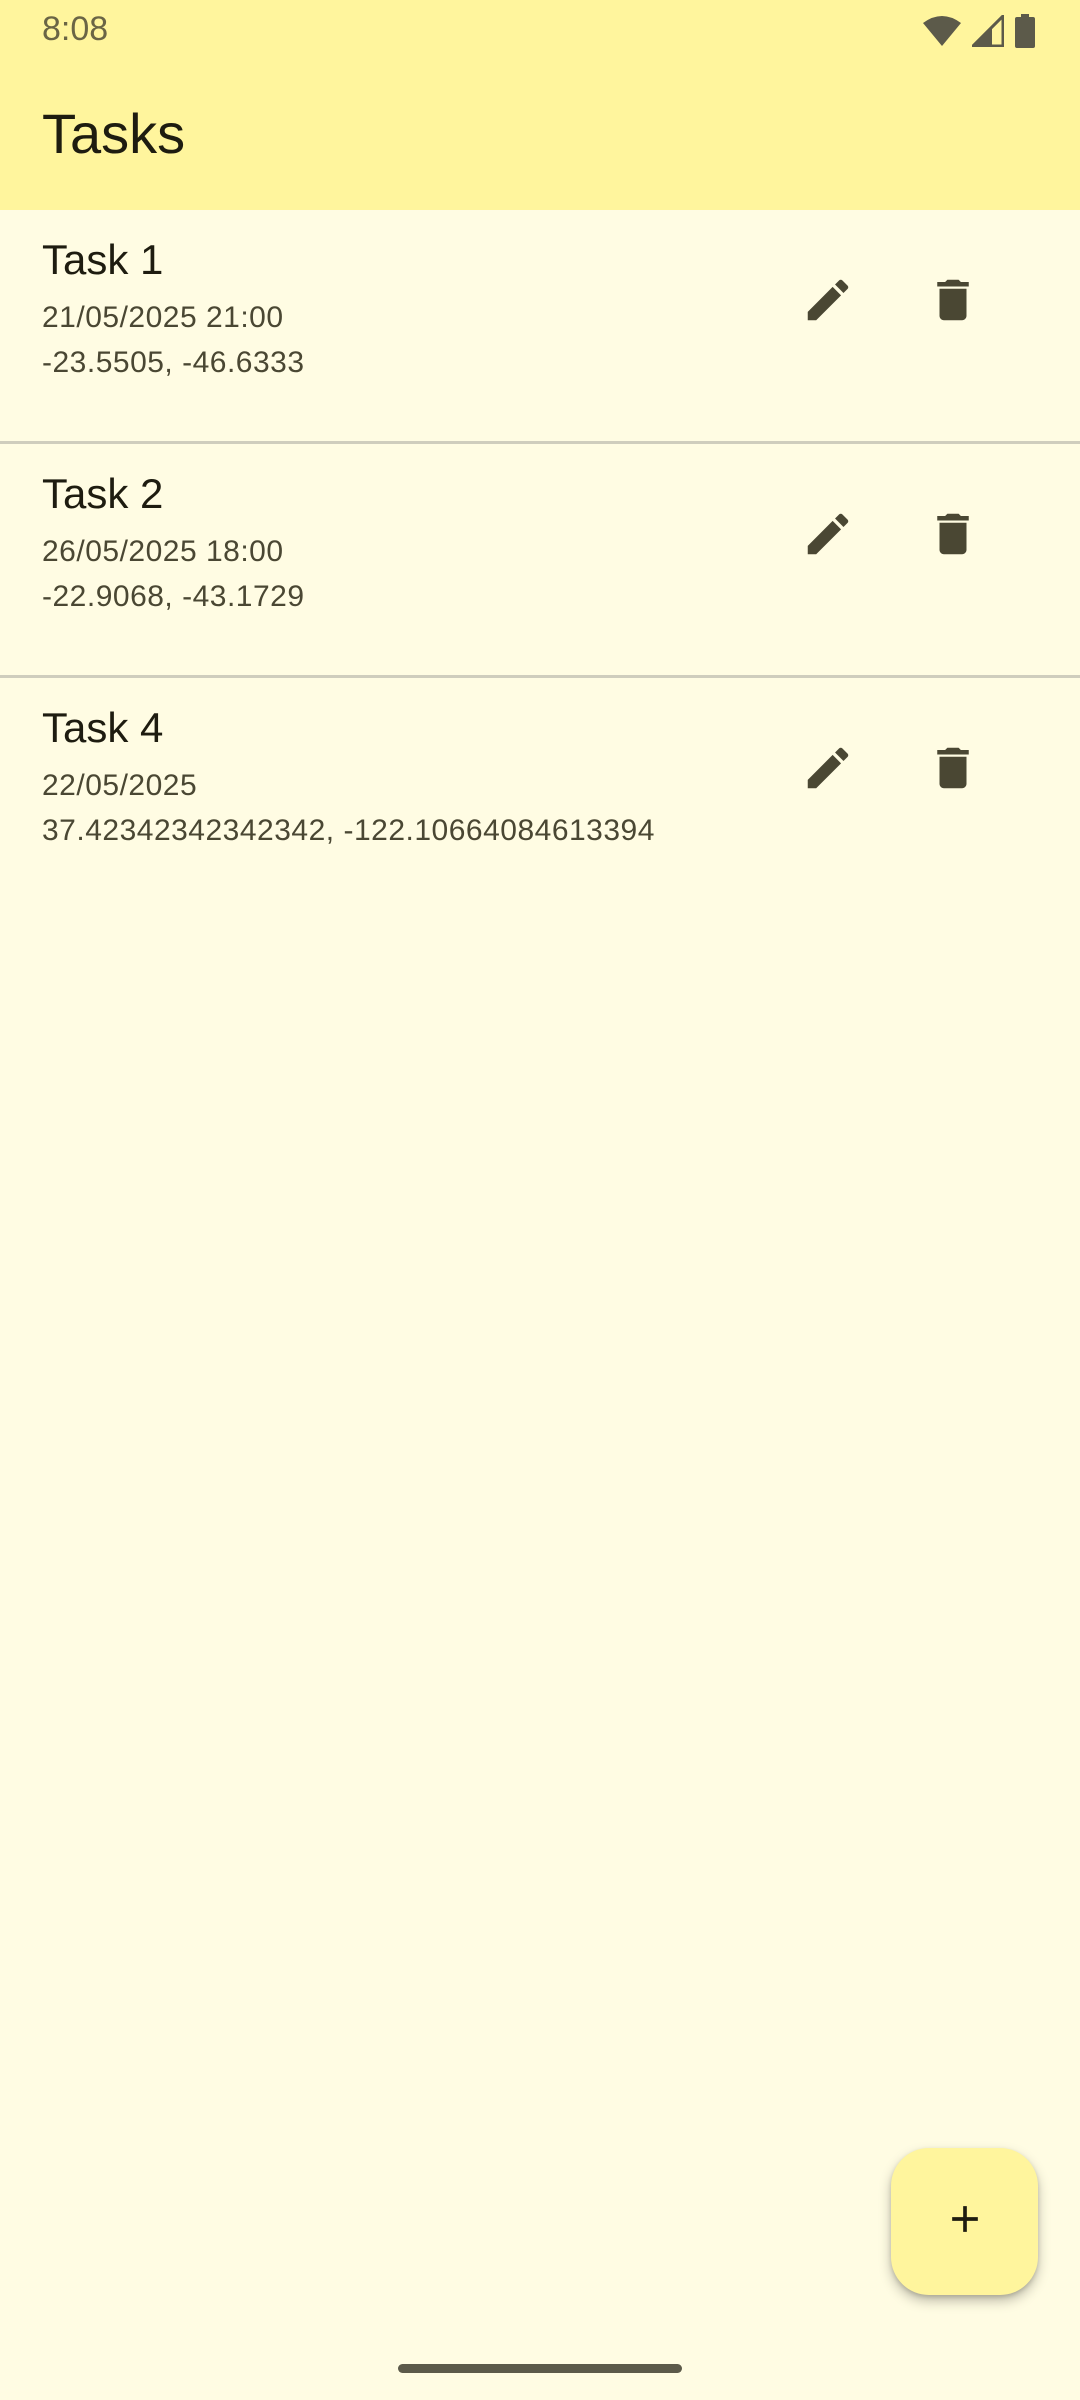 This screenshot has height=2400, width=1080. What do you see at coordinates (163, 551) in the screenshot?
I see `task-date: 26/05/2025 18:00` at bounding box center [163, 551].